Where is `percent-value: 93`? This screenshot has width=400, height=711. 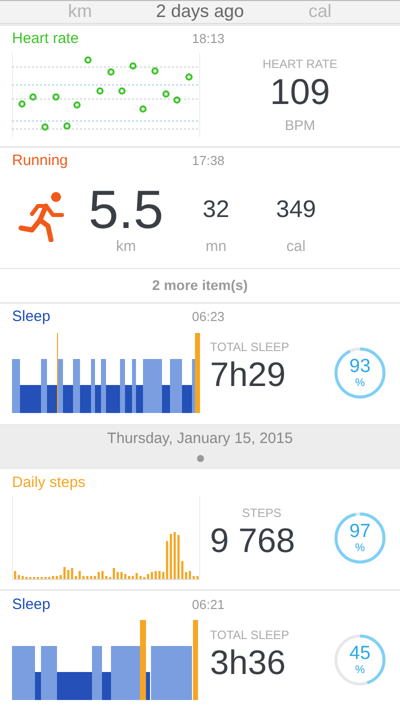
percent-value: 93 is located at coordinates (360, 367).